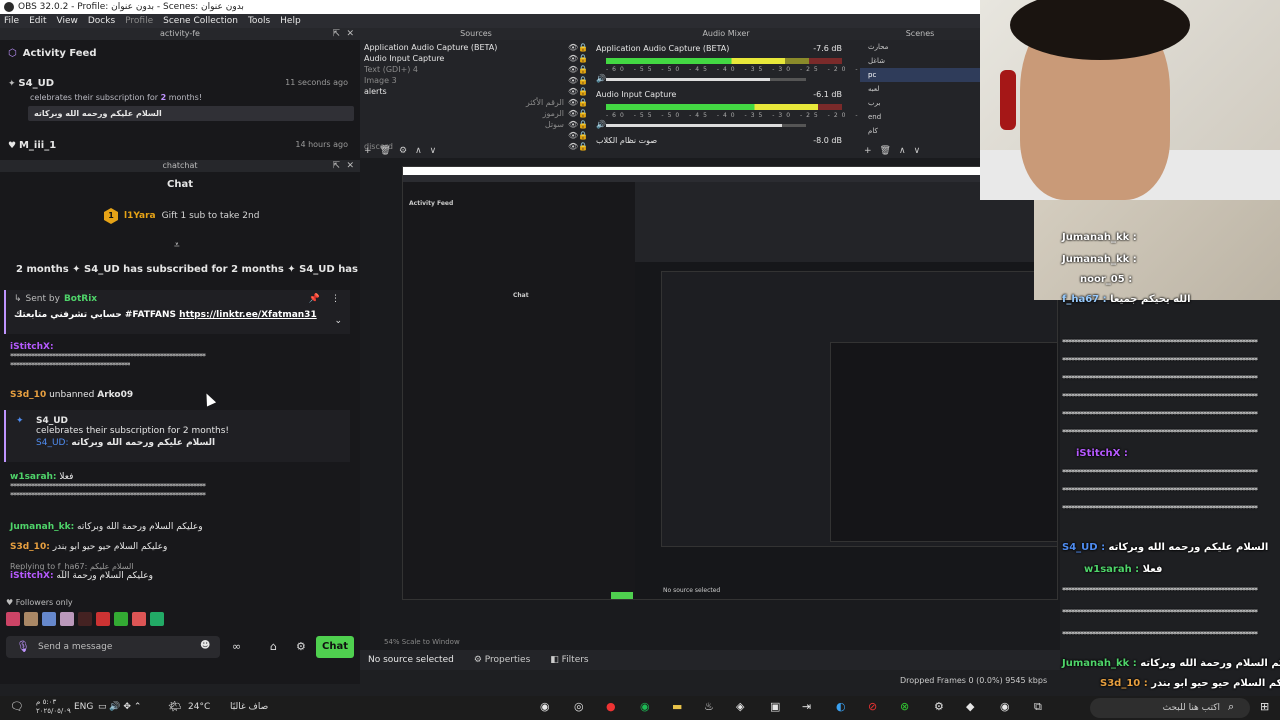  I want to click on preview-zoom-bar: 54% Scale to Window, so click(710, 642).